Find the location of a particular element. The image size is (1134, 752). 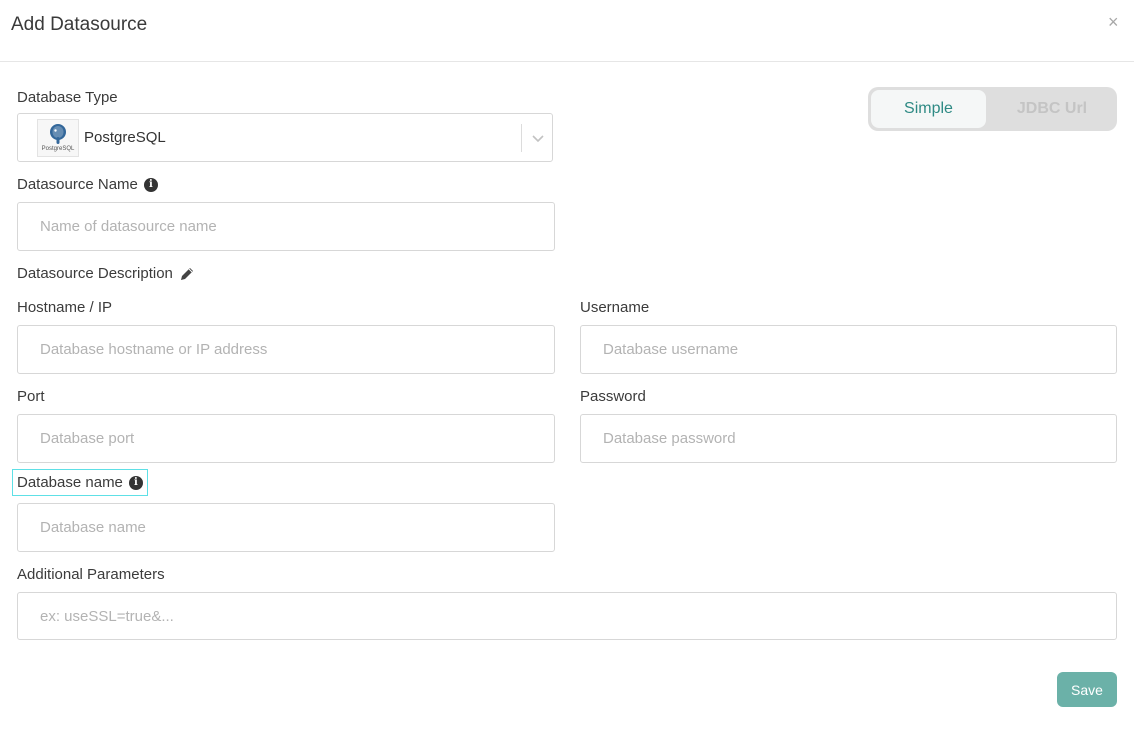

hostname-label: Hostname / IP is located at coordinates (64, 307).